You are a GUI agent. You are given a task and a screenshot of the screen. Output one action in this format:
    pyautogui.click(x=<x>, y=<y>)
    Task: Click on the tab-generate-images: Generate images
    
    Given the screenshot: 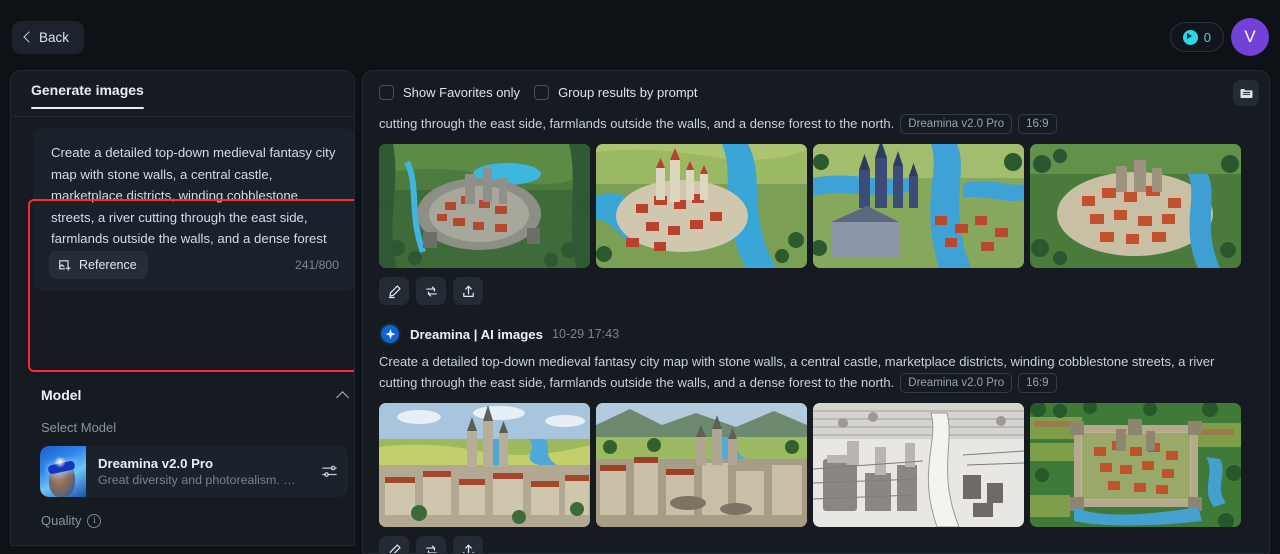 What is the action you would take?
    pyautogui.click(x=87, y=95)
    